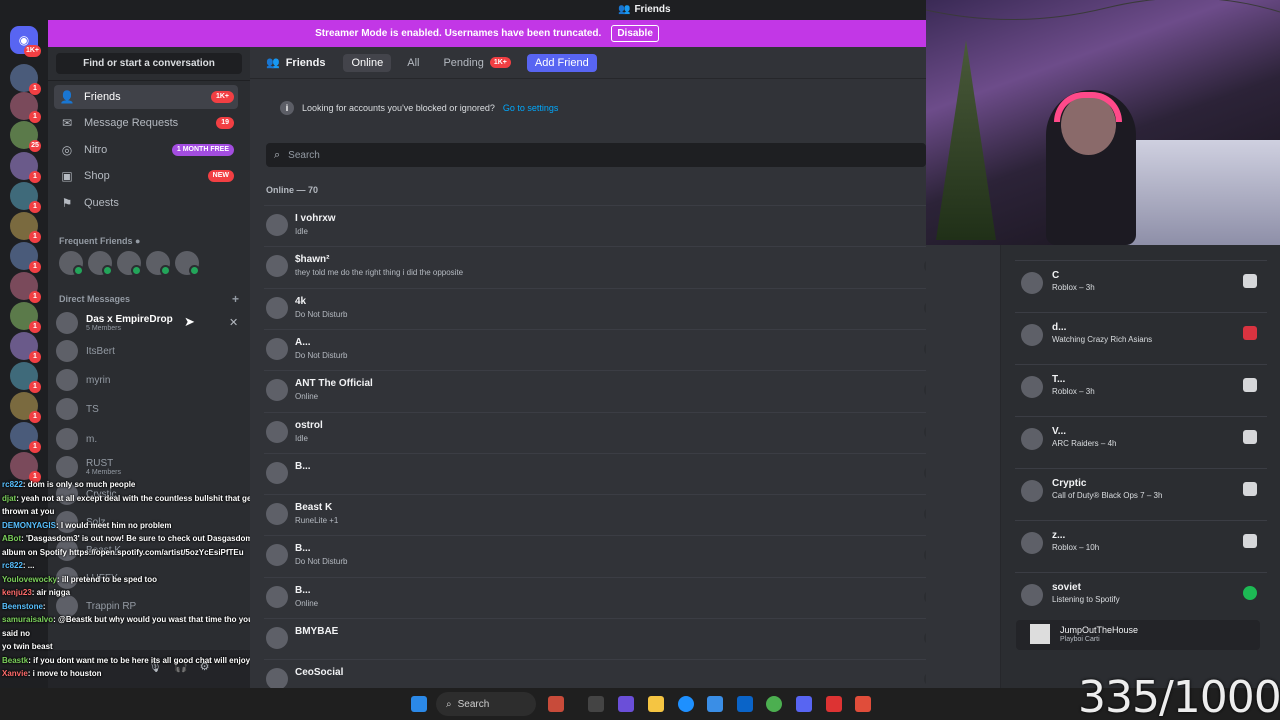 The height and width of the screenshot is (720, 1280). I want to click on activity-card: T... Roblox – 3h, so click(1141, 387).